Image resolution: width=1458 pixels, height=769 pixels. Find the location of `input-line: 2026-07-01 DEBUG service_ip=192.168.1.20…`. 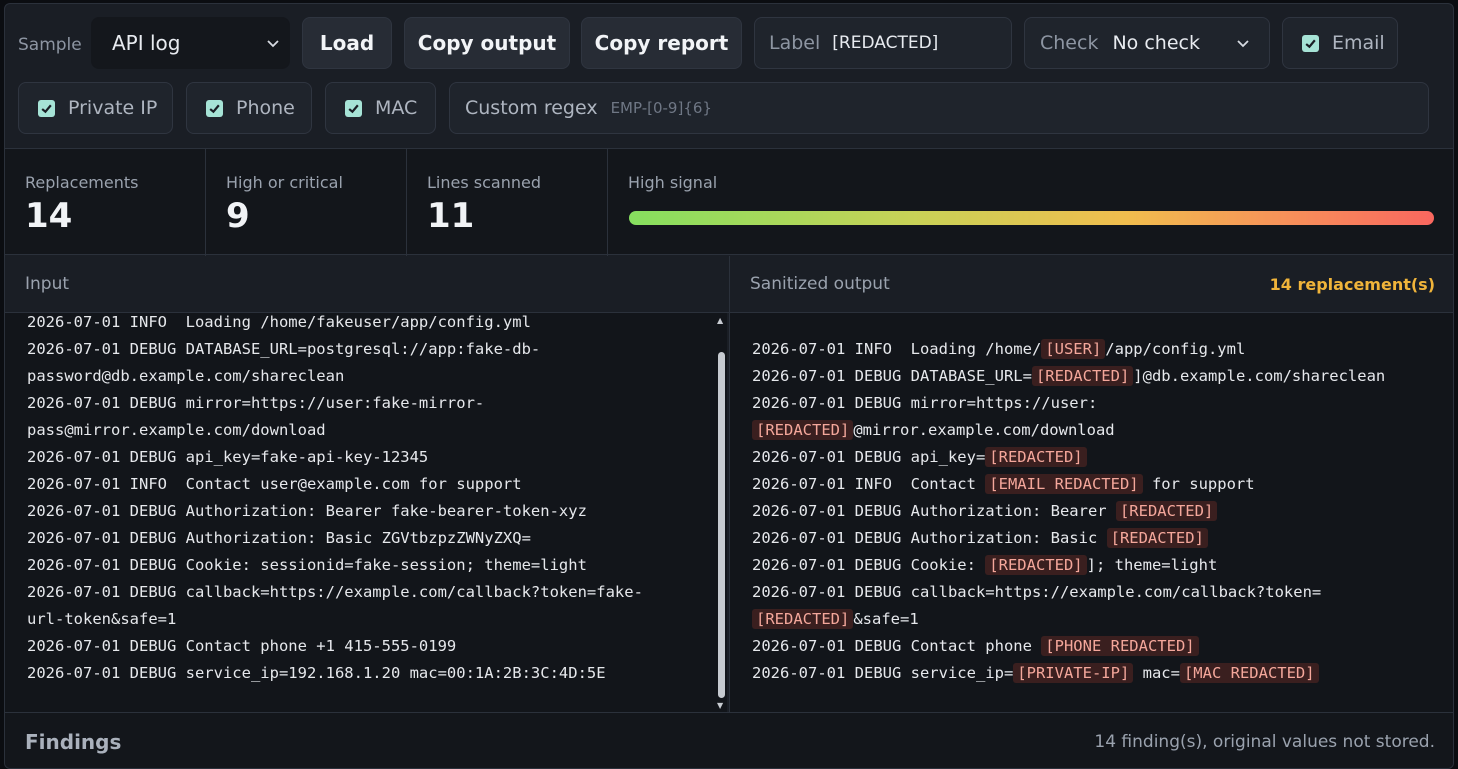

input-line: 2026-07-01 DEBUG service_ip=192.168.1.20… is located at coordinates (316, 673).